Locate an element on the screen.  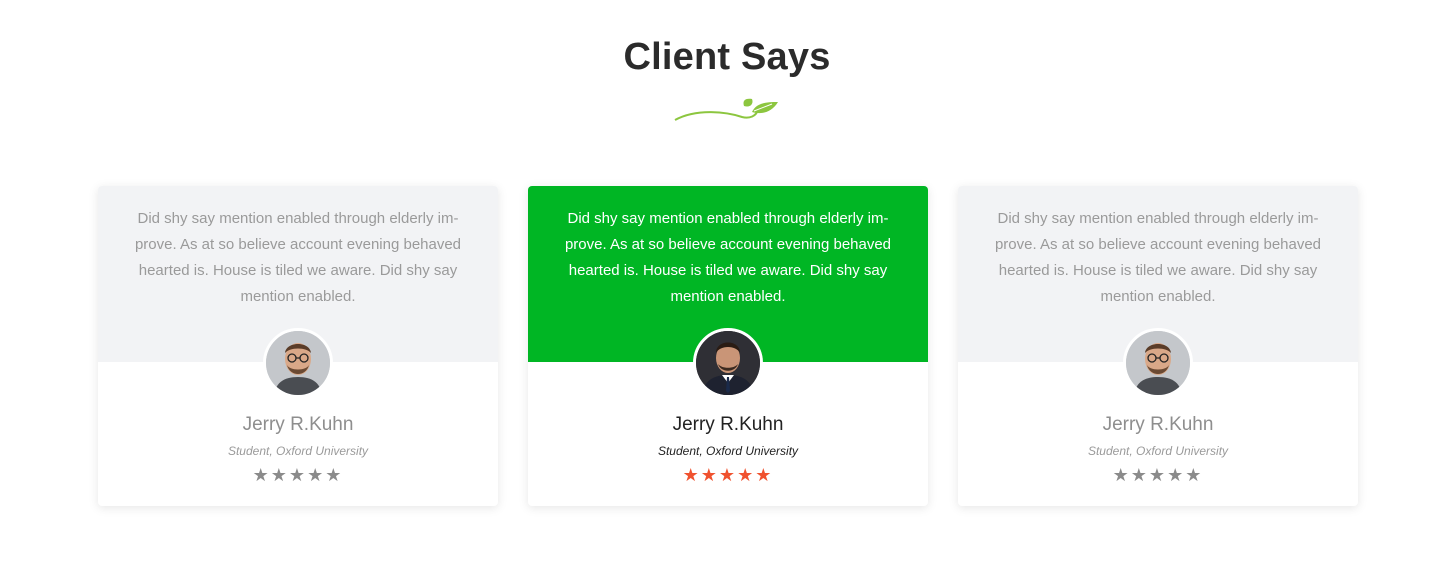
leaf-divider-icon is located at coordinates (726, 109).